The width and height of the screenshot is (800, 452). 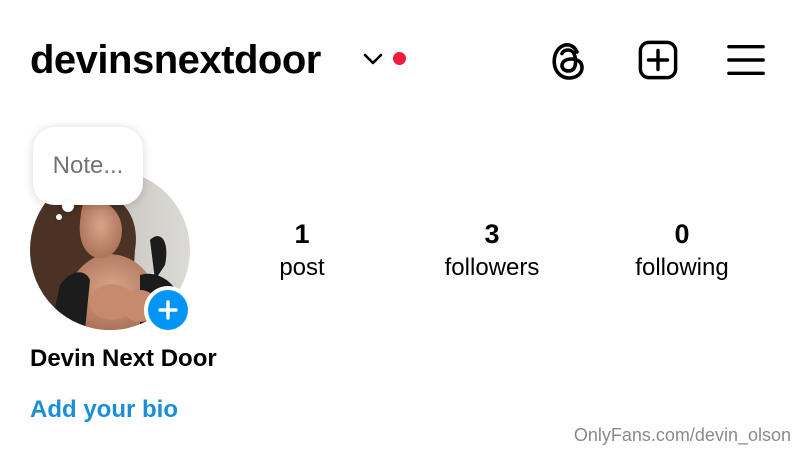 What do you see at coordinates (658, 60) in the screenshot?
I see `add-post-icon` at bounding box center [658, 60].